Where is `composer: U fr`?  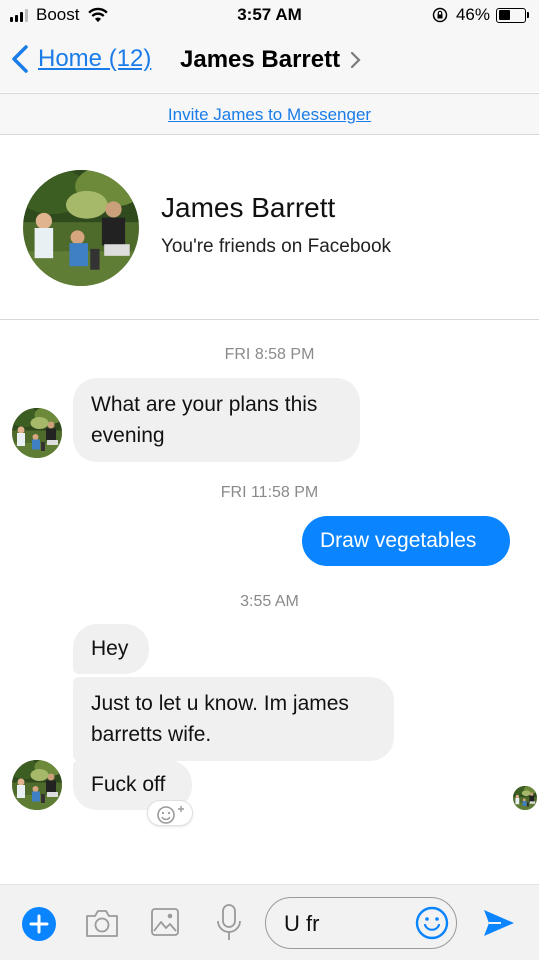
composer: U fr is located at coordinates (269, 922).